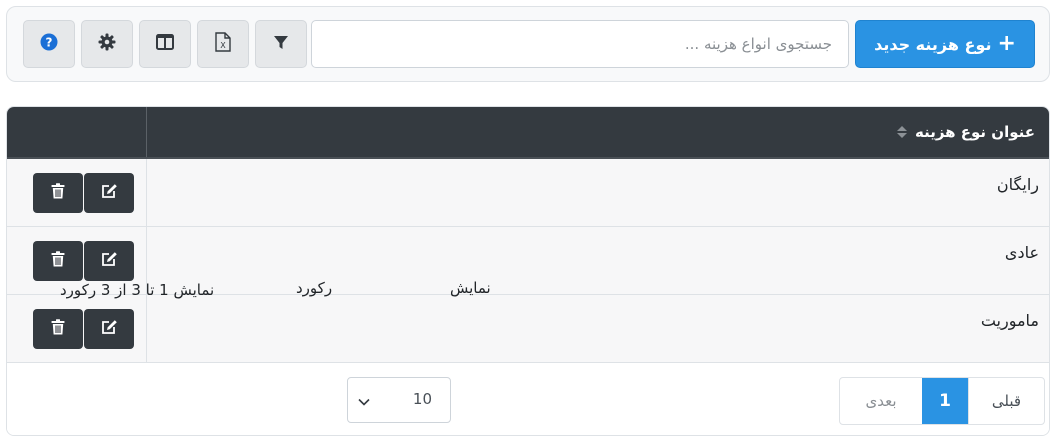 This screenshot has height=440, width=1060. Describe the element at coordinates (933, 44) in the screenshot. I see `add-button-label: نوع هزینه جدید` at that location.